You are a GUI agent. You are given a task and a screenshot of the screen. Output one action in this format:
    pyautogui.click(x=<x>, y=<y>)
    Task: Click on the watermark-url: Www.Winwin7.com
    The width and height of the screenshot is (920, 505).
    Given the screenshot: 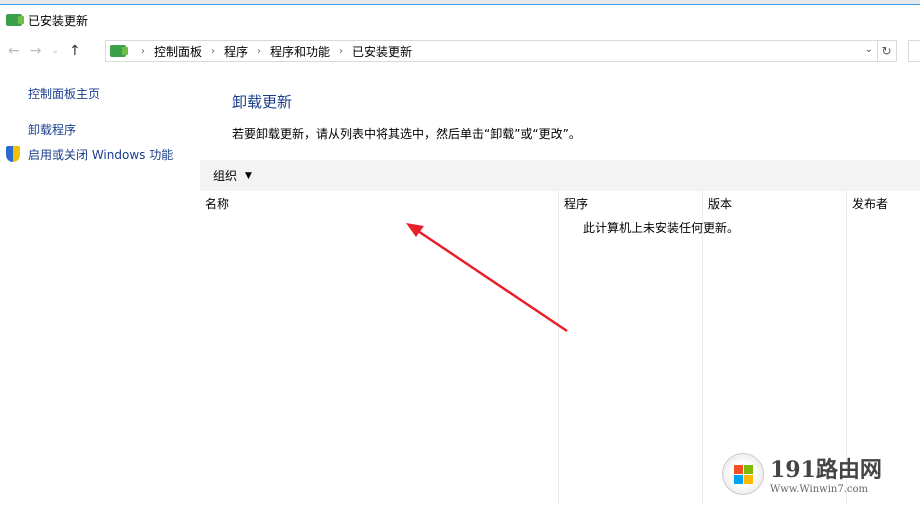 What is the action you would take?
    pyautogui.click(x=819, y=489)
    